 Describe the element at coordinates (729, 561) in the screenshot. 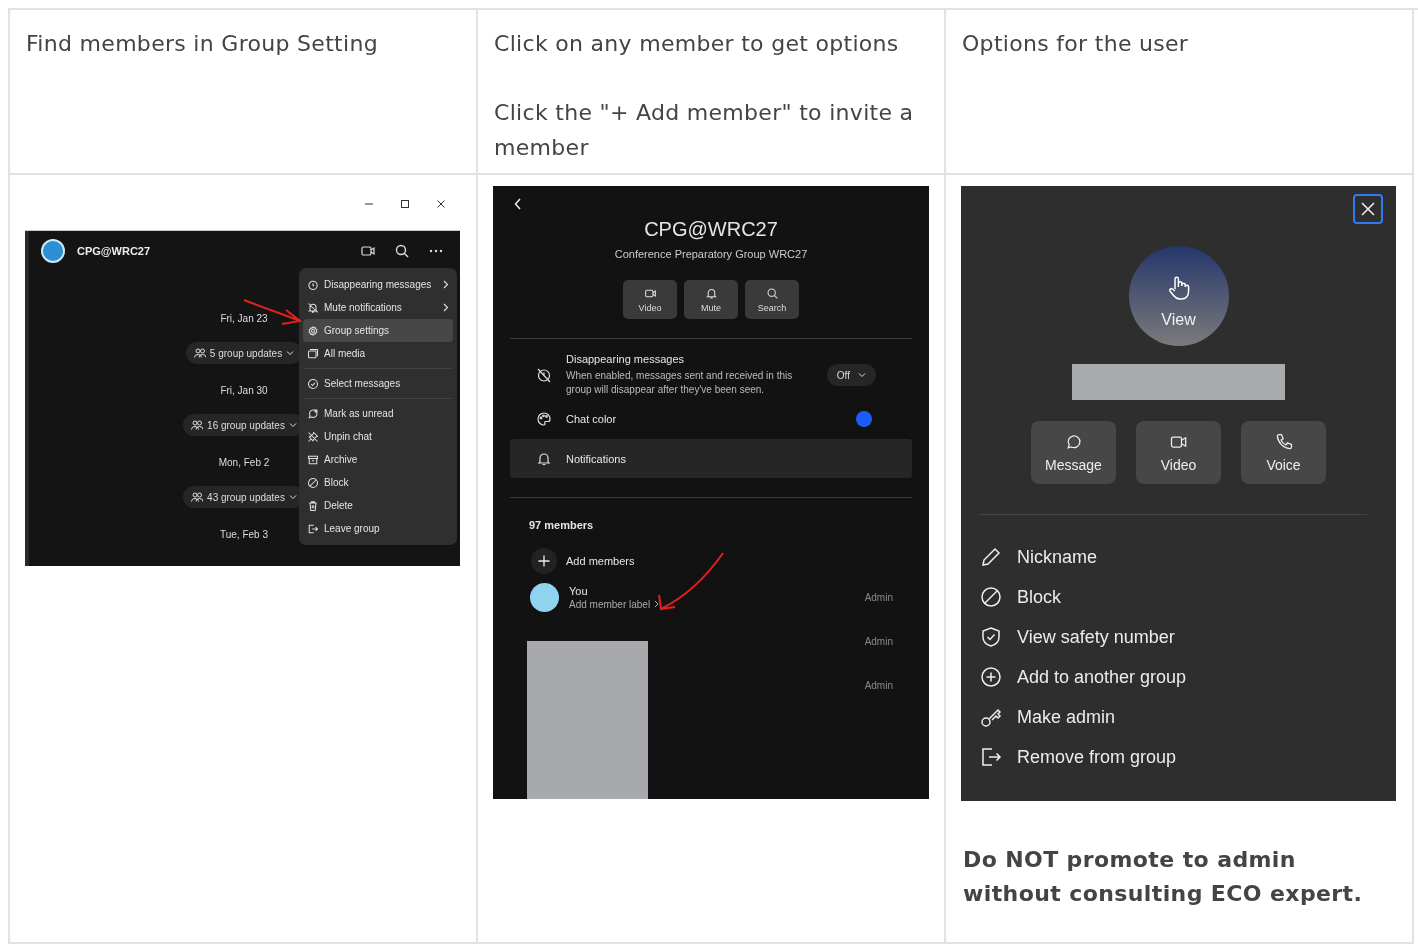

I see `add-members-button: Add members` at that location.